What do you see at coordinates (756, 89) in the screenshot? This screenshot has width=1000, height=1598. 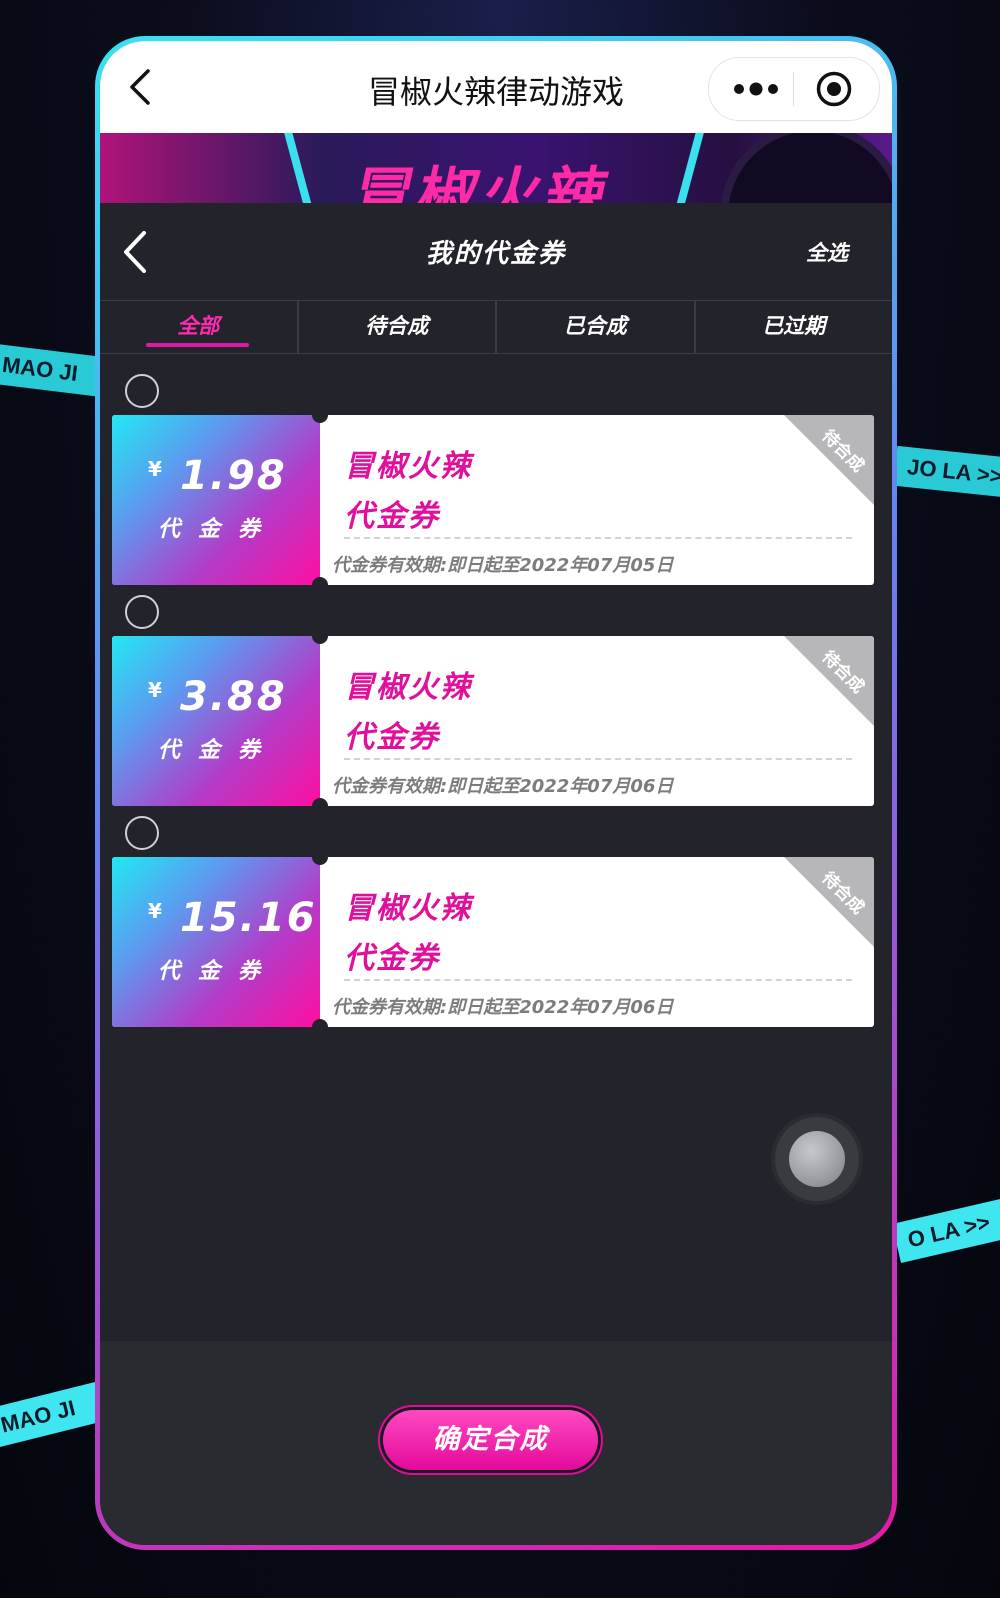 I see `more-dots-icon` at bounding box center [756, 89].